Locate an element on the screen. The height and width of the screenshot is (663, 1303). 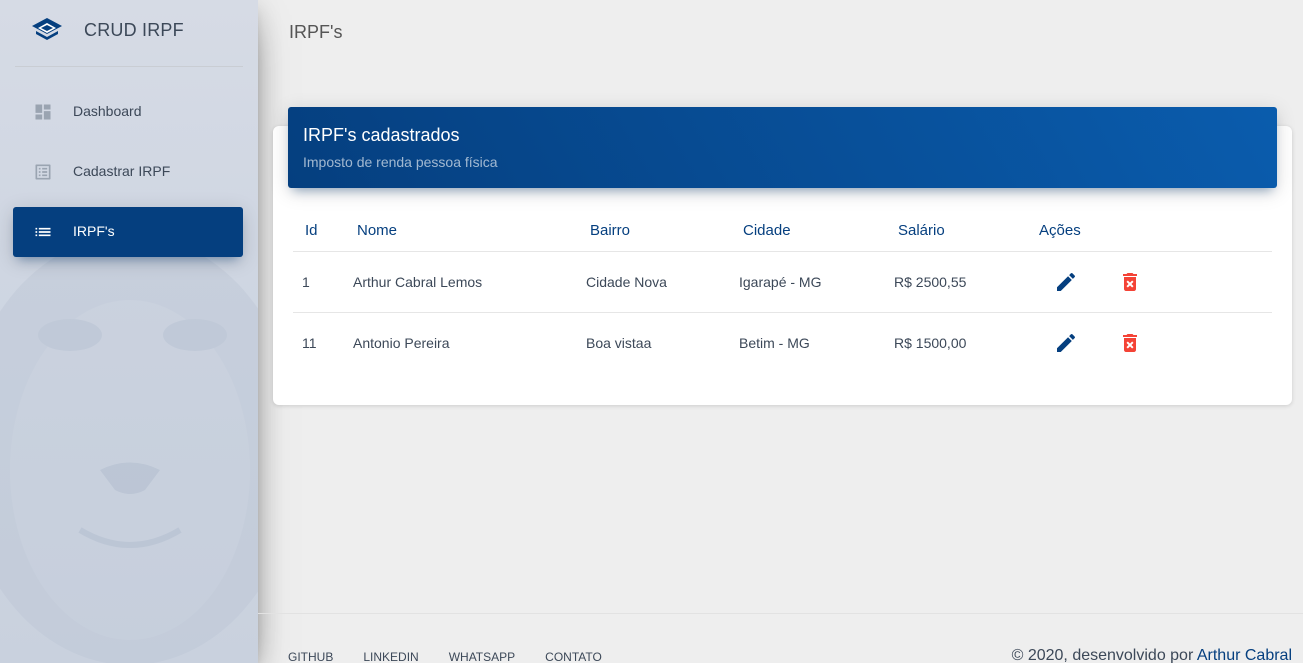
cell-nome: Antonio Pereira is located at coordinates (401, 342).